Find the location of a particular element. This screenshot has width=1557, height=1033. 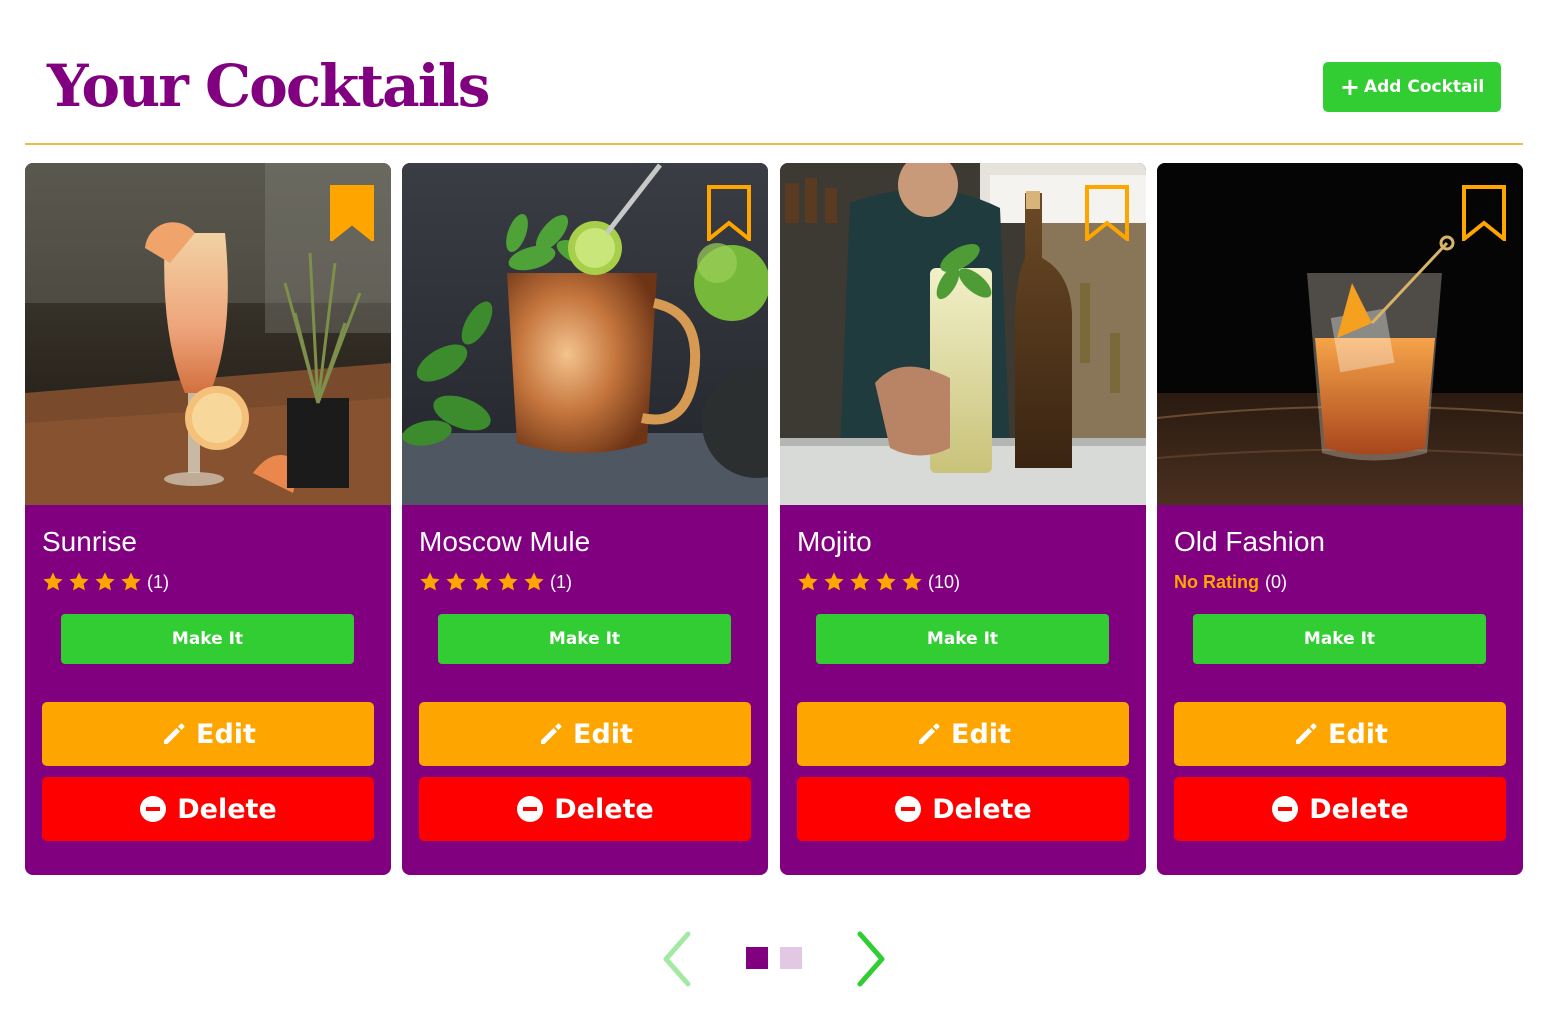

add-cocktail-button: + Add Cocktail is located at coordinates (1412, 87).